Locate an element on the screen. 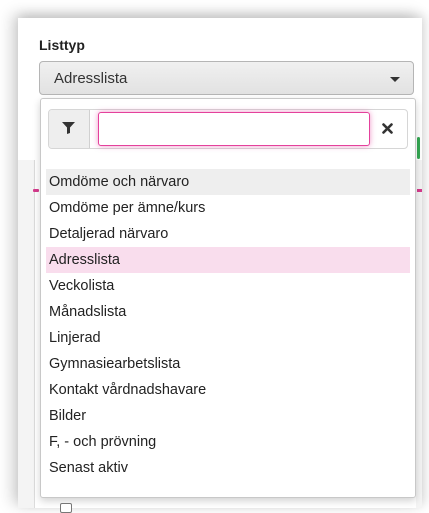  list-type-label: Listtyp is located at coordinates (62, 45).